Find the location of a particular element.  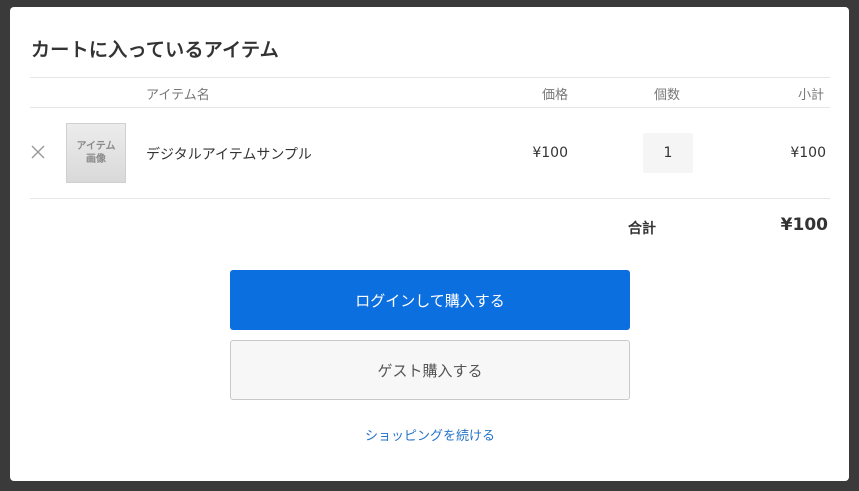

quantity-input is located at coordinates (668, 153).